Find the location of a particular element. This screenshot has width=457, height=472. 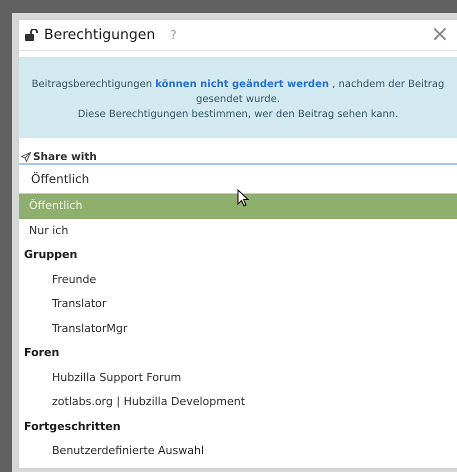

dropdown-option: Benutzerdefinierte Auswahl is located at coordinates (238, 451).